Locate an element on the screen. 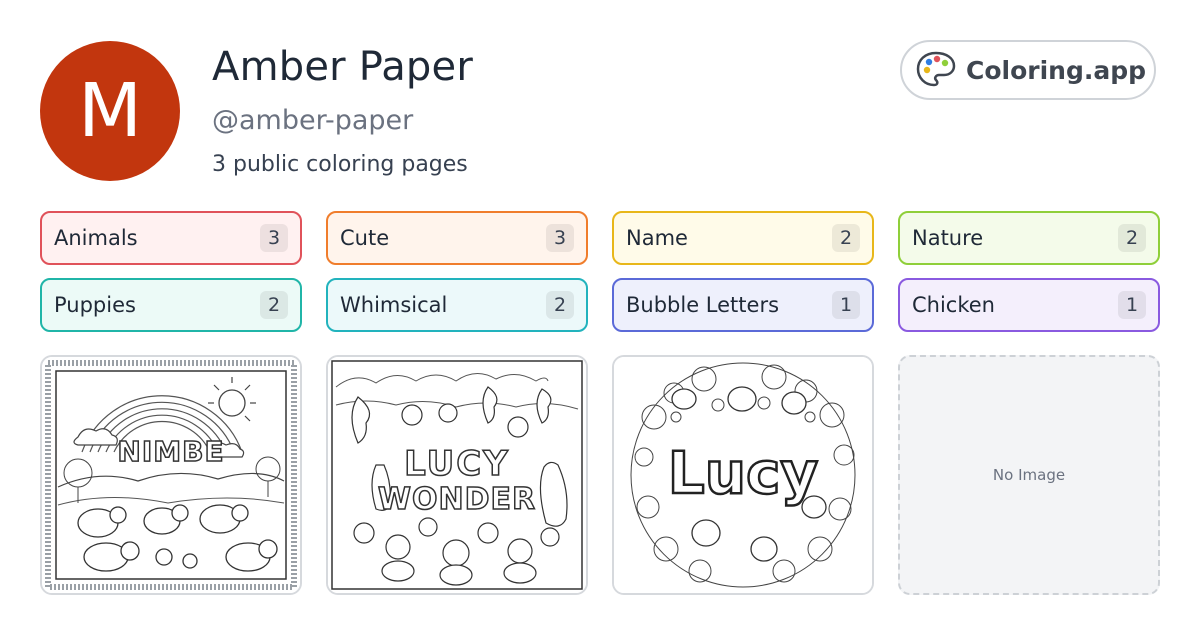  brand-button: Coloring.app is located at coordinates (1028, 70).